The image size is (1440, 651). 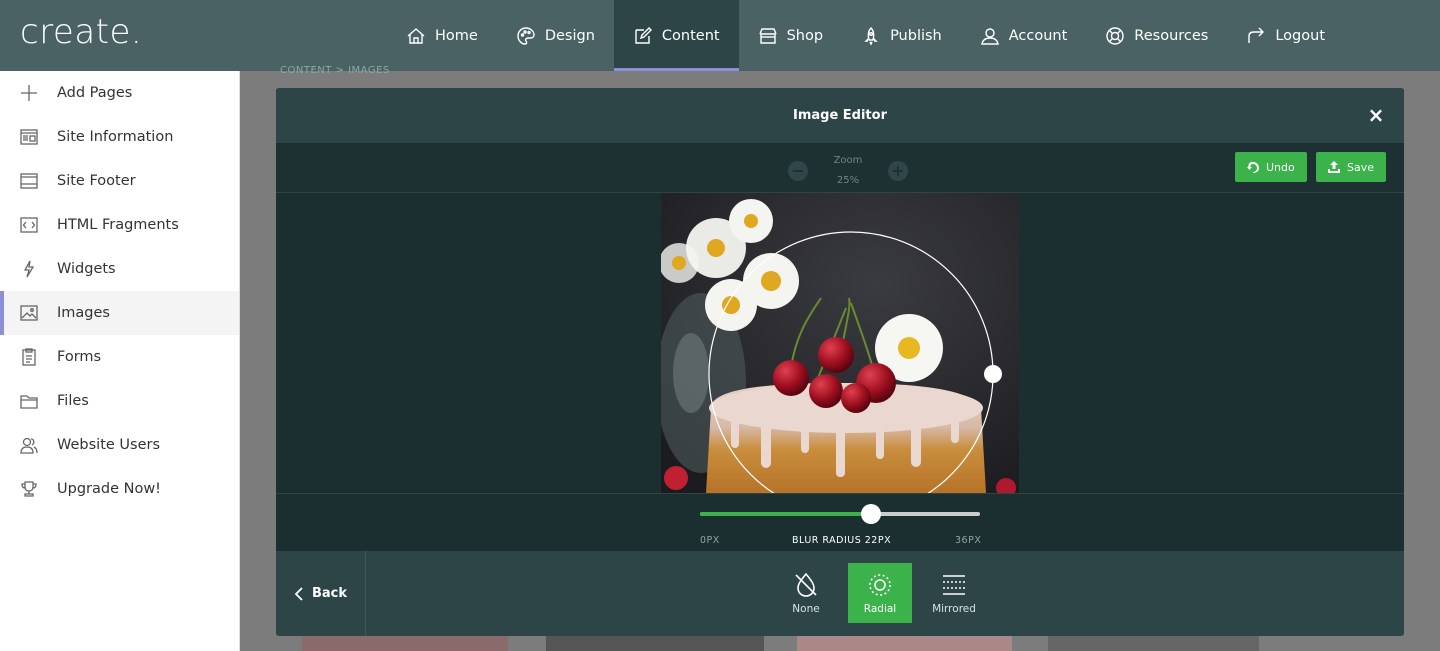 I want to click on sidebar-item-label: Forms, so click(x=79, y=357).